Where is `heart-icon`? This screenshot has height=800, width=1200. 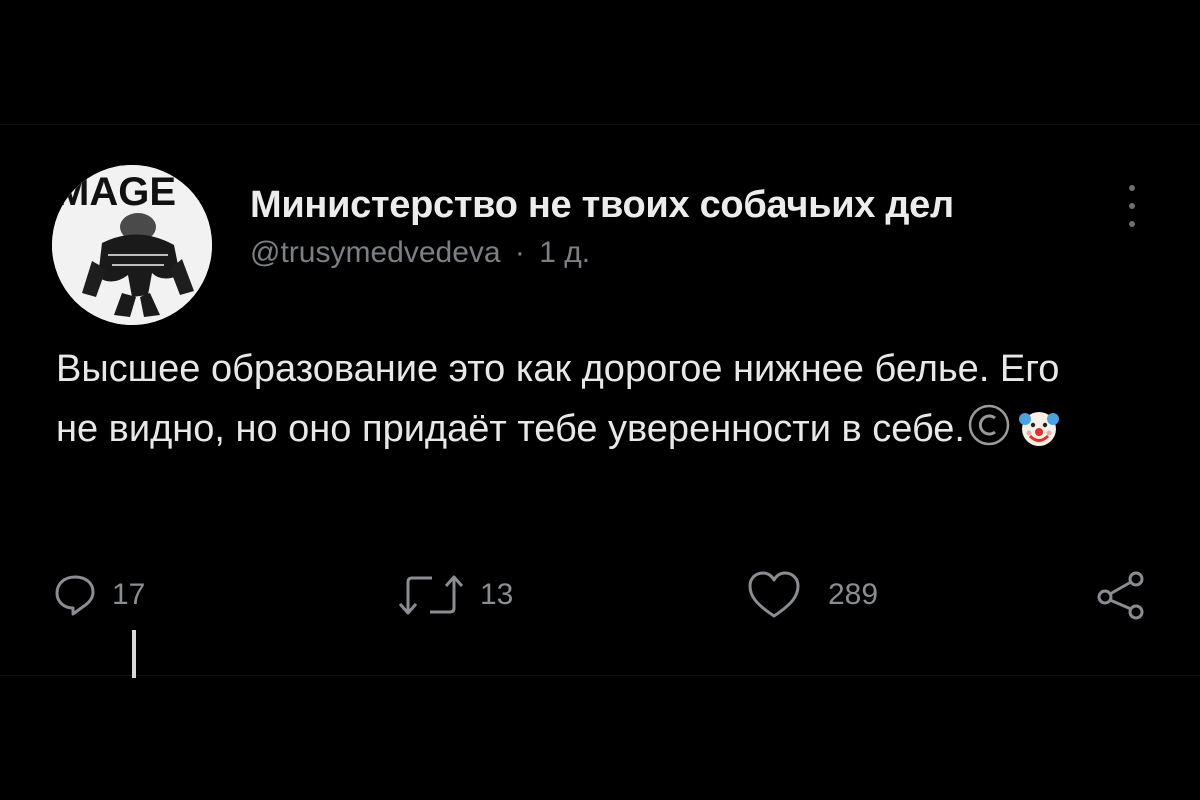
heart-icon is located at coordinates (774, 594).